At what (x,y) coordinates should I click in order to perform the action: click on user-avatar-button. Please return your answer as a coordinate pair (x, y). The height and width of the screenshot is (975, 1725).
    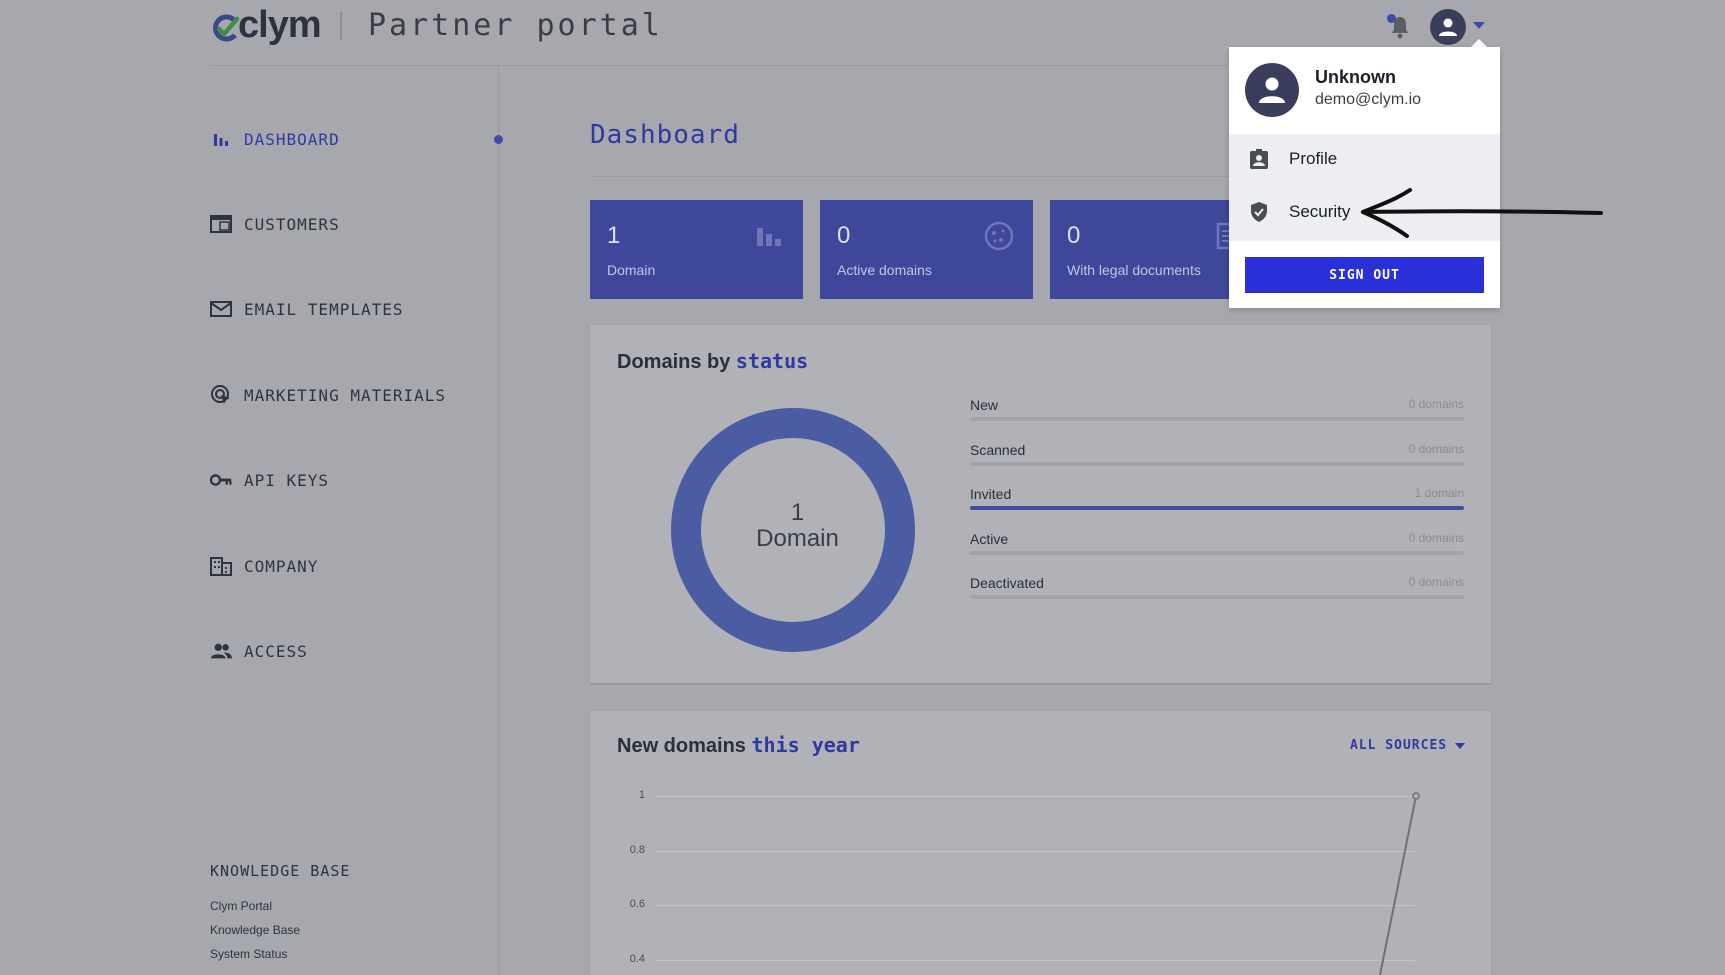
    Looking at the image, I should click on (1448, 27).